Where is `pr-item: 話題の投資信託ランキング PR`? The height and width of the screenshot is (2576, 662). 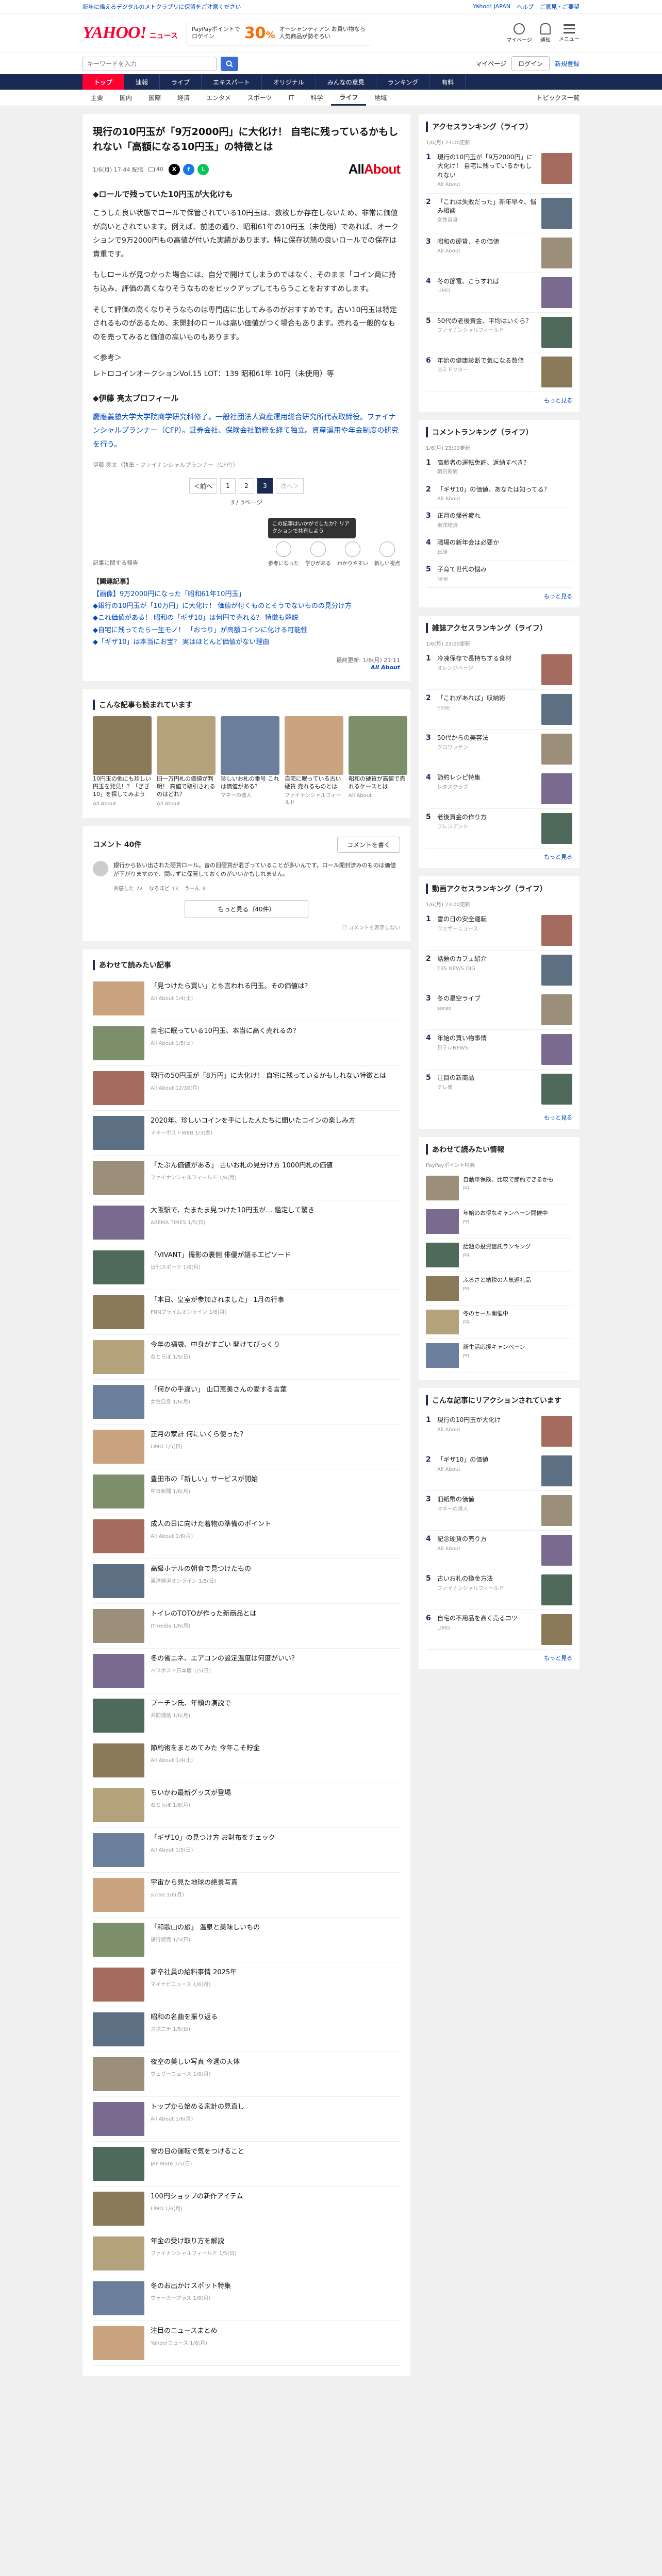 pr-item: 話題の投資信託ランキング PR is located at coordinates (499, 1256).